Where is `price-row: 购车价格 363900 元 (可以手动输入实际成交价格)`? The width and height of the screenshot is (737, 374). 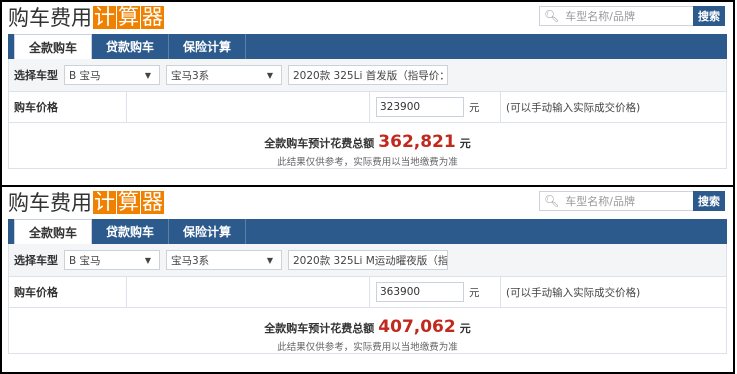
price-row: 购车价格 363900 元 (可以手动输入实际成交价格) is located at coordinates (367, 292).